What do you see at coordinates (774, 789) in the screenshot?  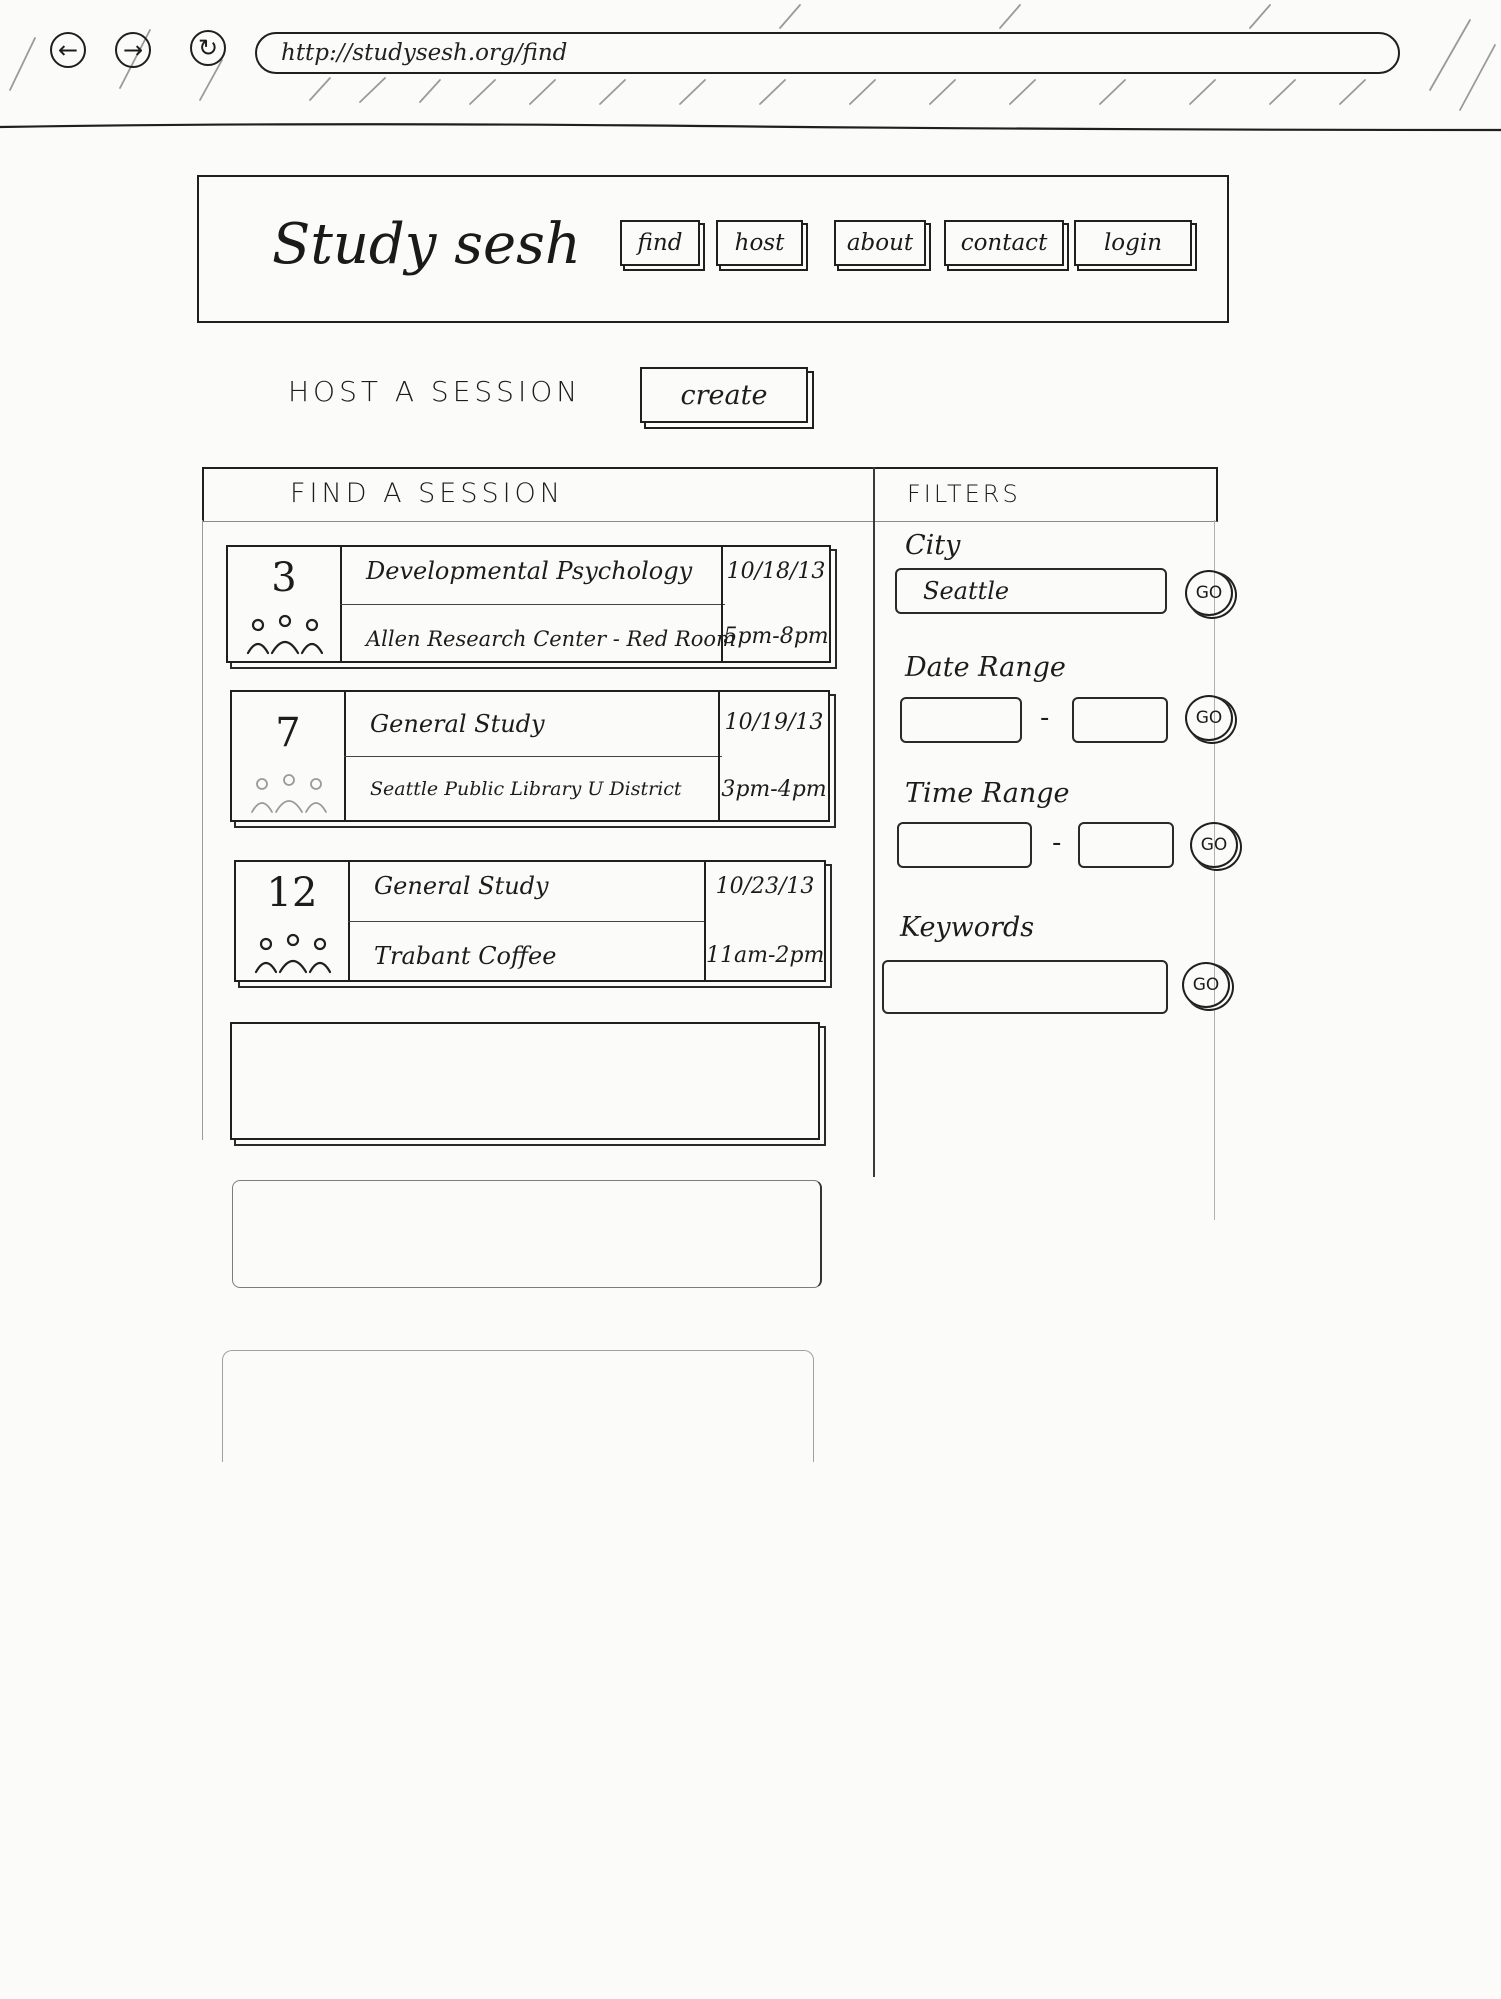 I see `session-time: 3pm-4pm` at bounding box center [774, 789].